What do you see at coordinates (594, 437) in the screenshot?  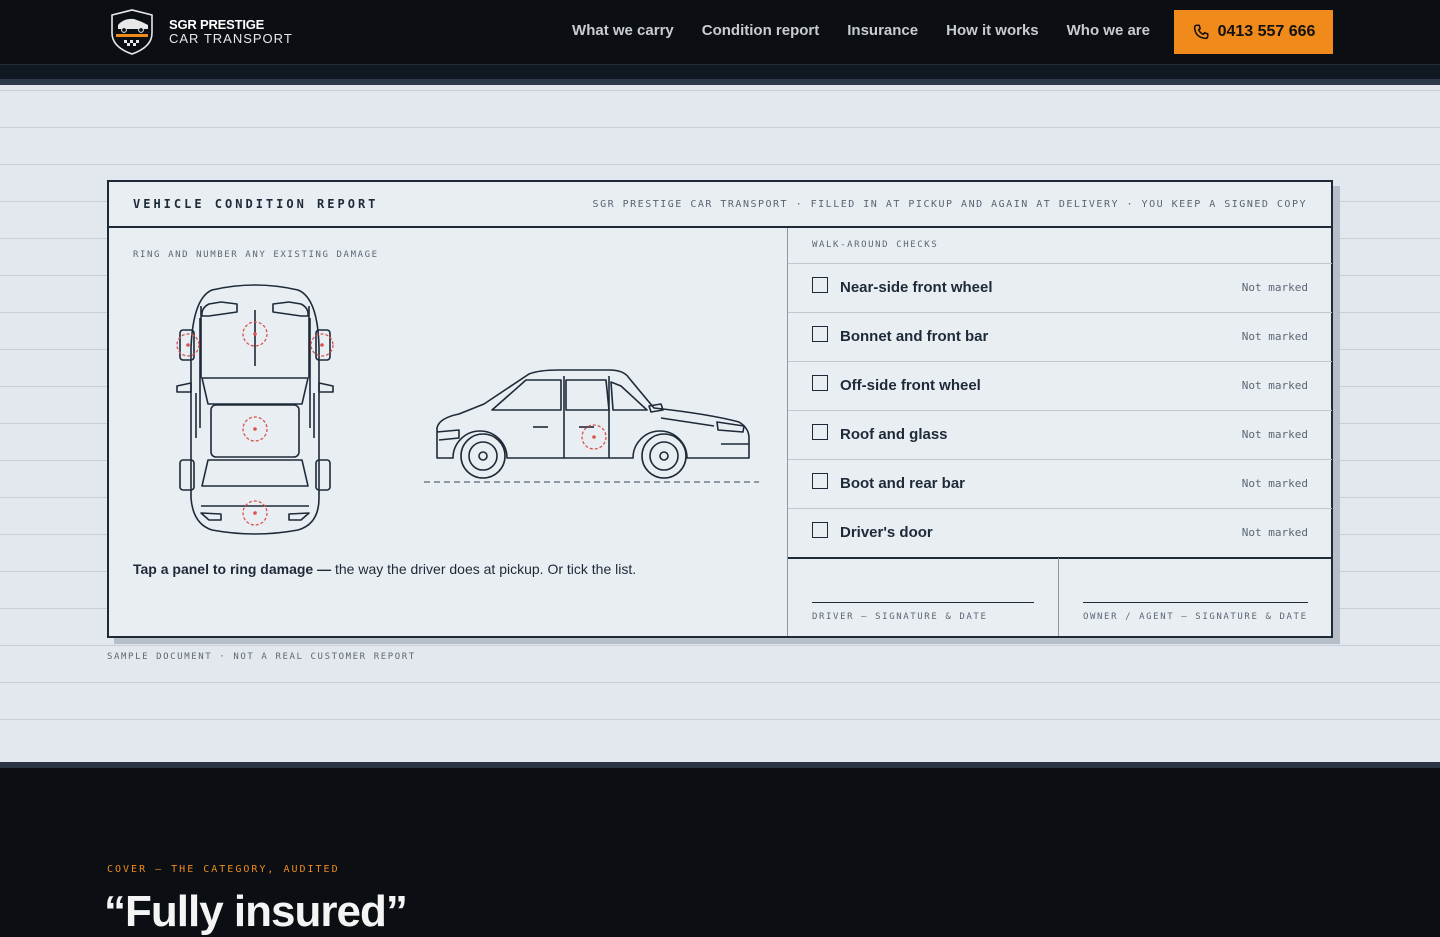 I see `damage-markers-side` at bounding box center [594, 437].